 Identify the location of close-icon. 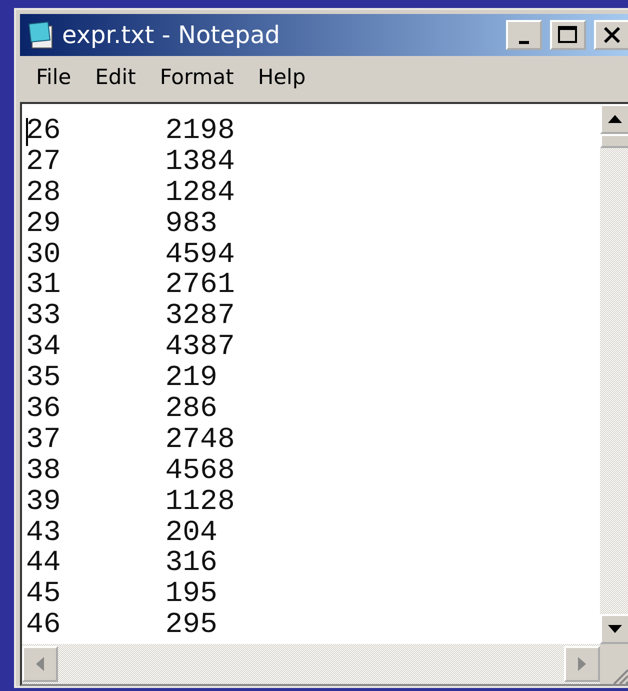
(612, 35).